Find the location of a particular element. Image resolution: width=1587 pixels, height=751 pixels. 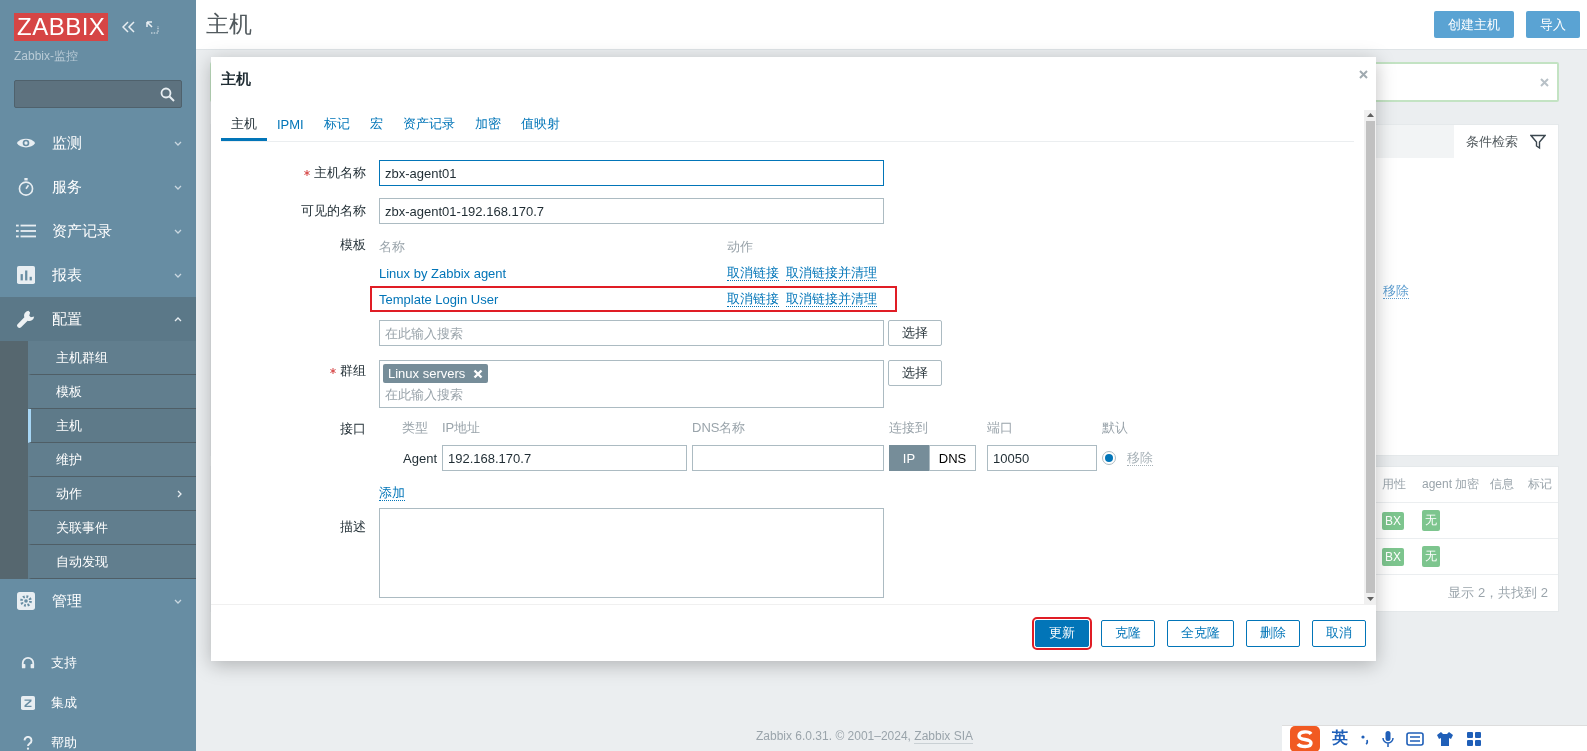

field-label: 可见的名称 is located at coordinates (333, 211).